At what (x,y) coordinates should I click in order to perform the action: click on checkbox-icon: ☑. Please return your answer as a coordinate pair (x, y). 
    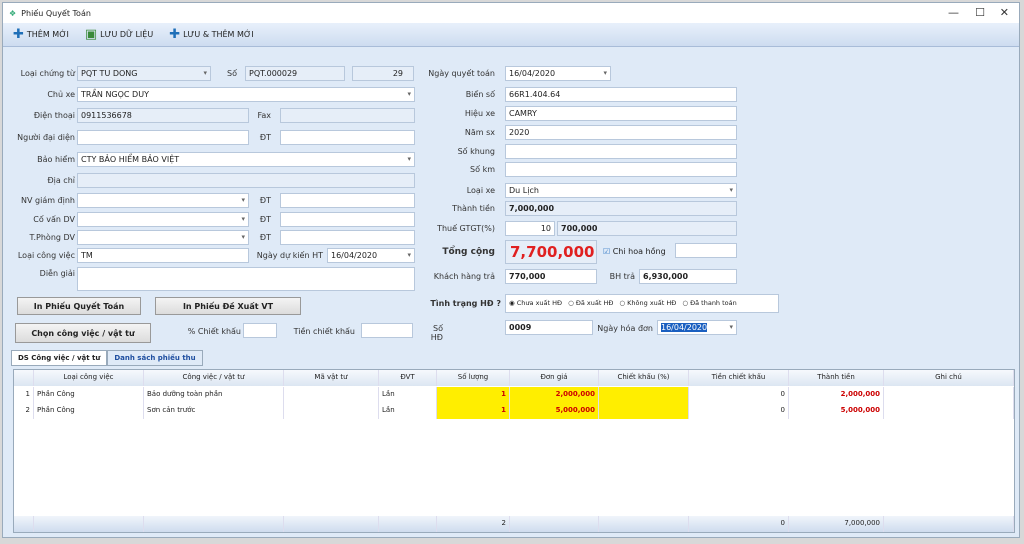
    Looking at the image, I should click on (607, 251).